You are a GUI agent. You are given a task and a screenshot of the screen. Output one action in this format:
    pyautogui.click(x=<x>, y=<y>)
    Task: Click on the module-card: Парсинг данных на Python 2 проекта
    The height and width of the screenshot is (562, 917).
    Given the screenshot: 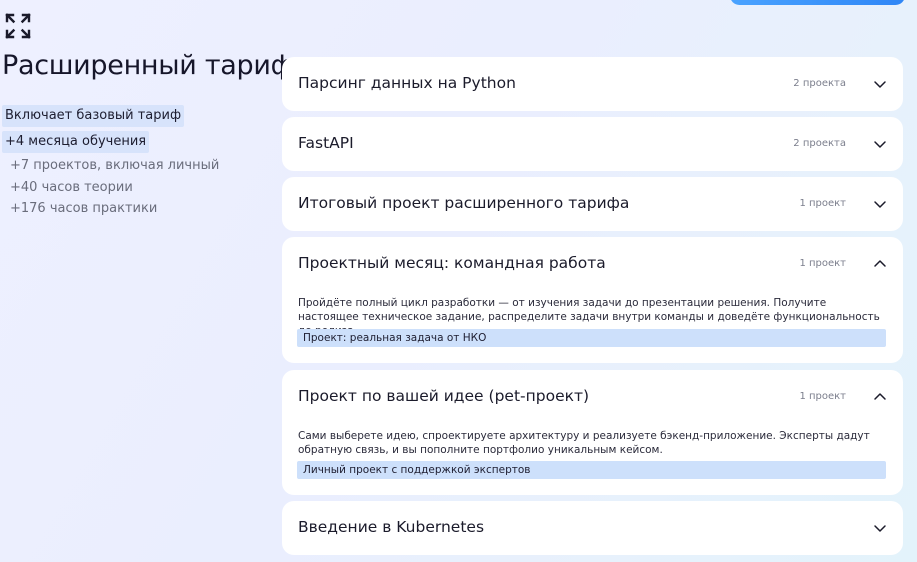 What is the action you would take?
    pyautogui.click(x=592, y=84)
    